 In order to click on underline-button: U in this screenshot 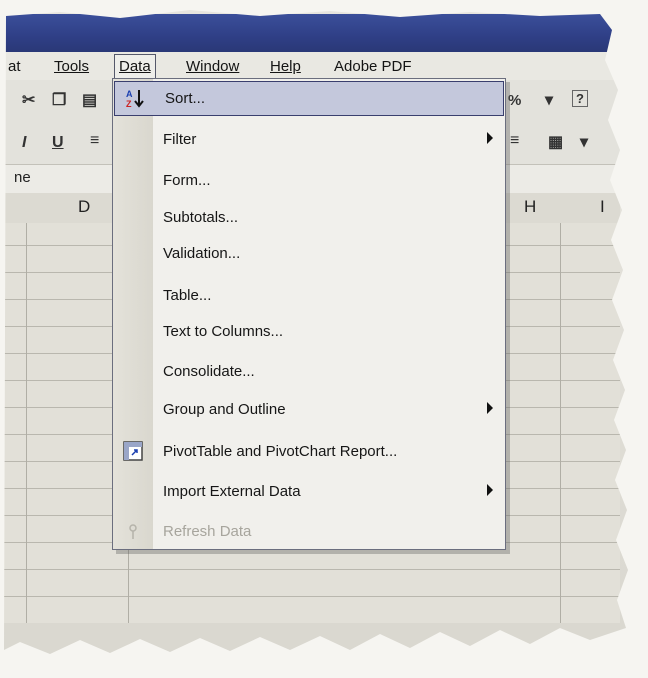, I will do `click(58, 143)`.